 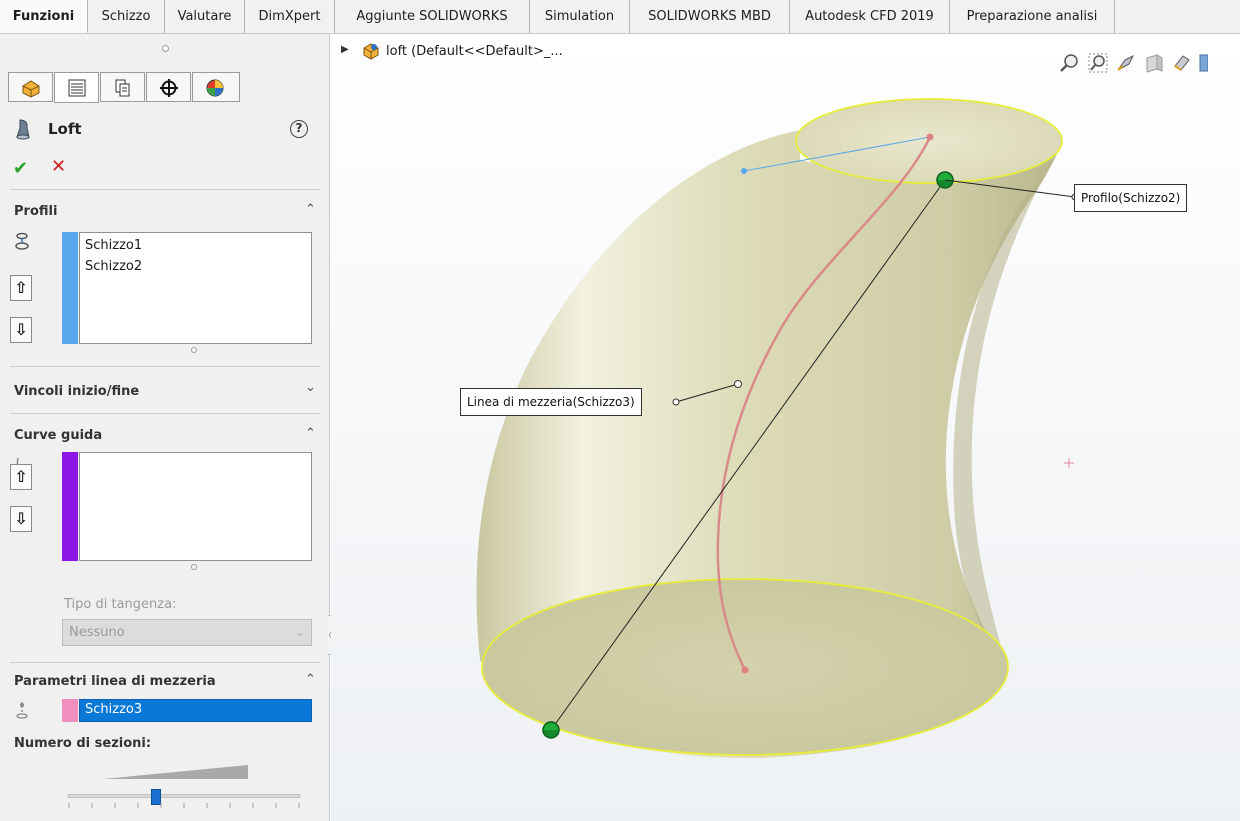 What do you see at coordinates (44, 16) in the screenshot?
I see `tab-funzioni: Funzioni` at bounding box center [44, 16].